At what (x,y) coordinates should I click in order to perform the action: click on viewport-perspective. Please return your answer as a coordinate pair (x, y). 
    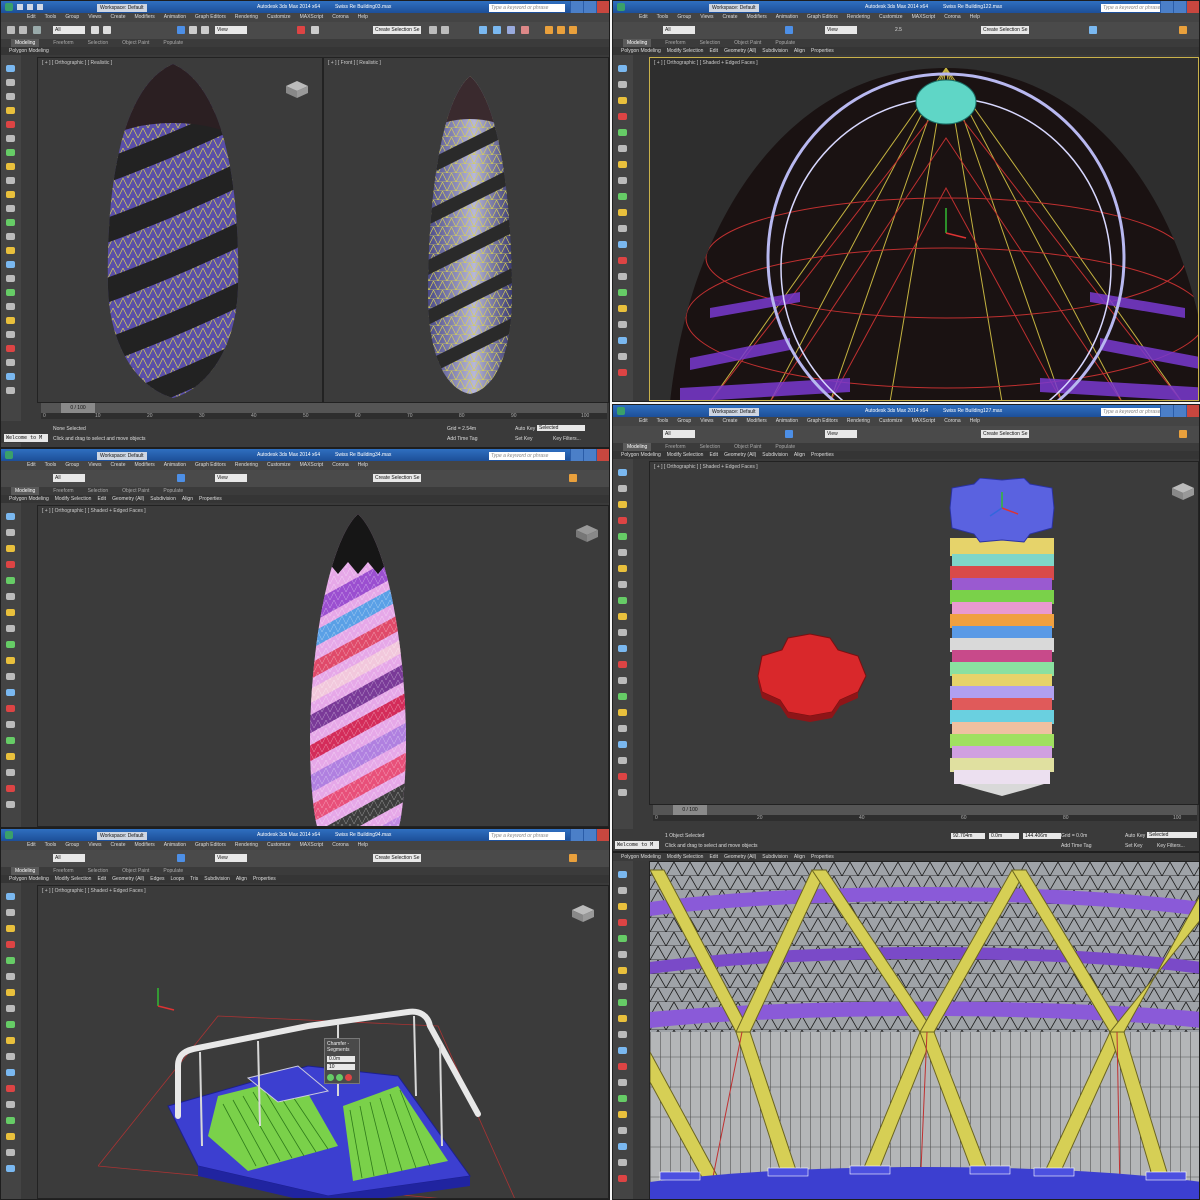
    Looking at the image, I should click on (924, 1030).